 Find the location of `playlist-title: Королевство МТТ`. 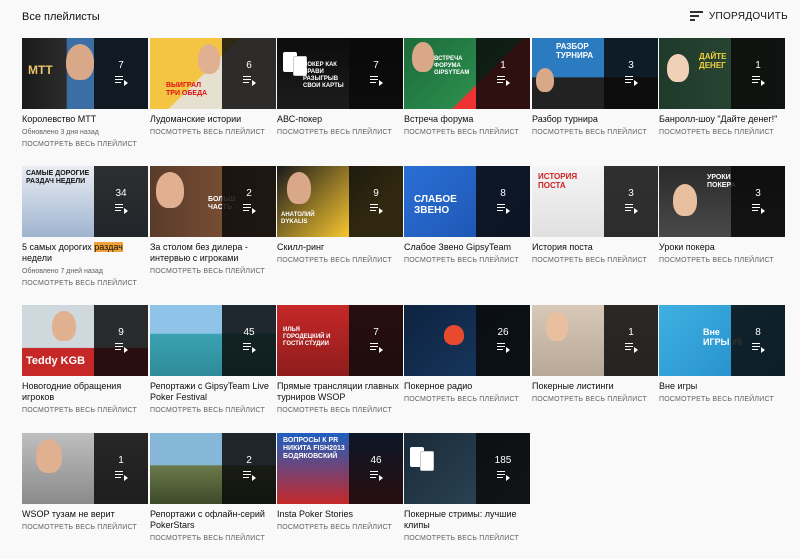

playlist-title: Королевство МТТ is located at coordinates (85, 119).